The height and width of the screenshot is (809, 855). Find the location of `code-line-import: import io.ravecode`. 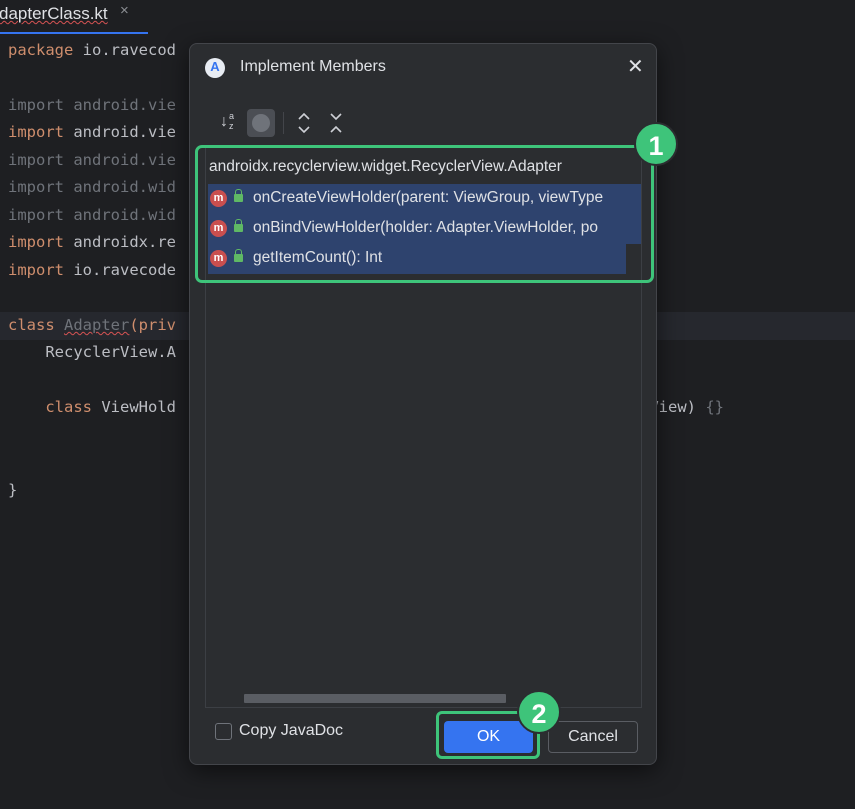

code-line-import: import io.ravecode is located at coordinates (92, 270).